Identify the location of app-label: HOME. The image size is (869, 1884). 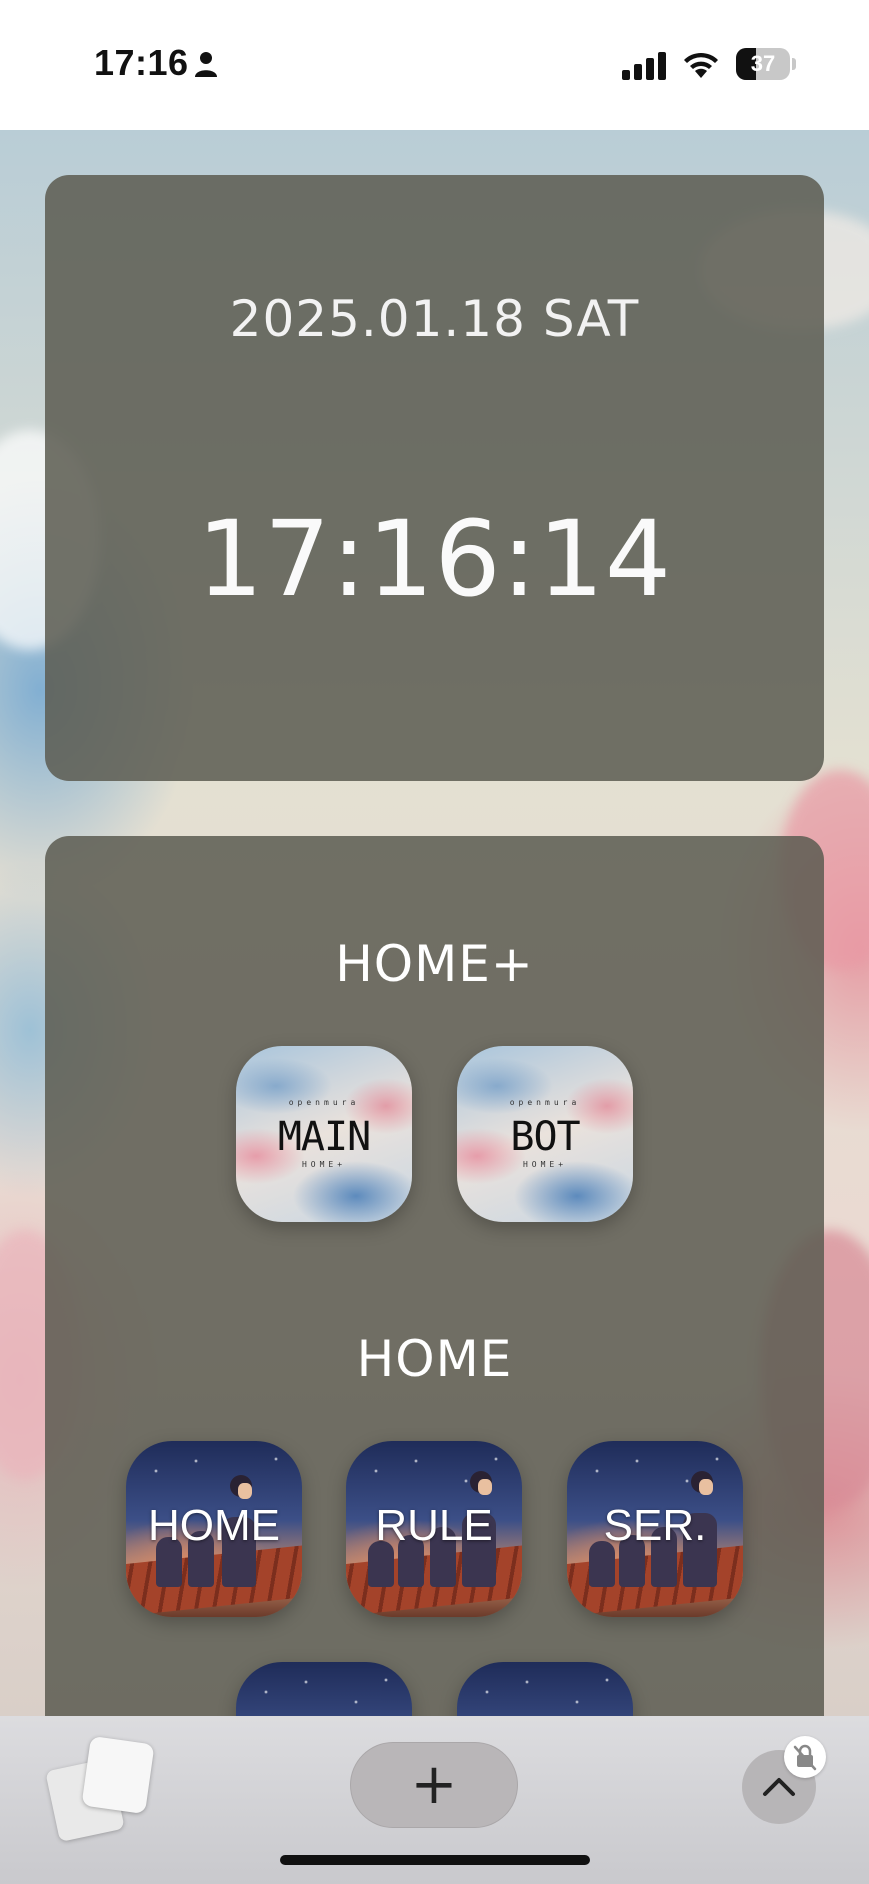
(214, 1525).